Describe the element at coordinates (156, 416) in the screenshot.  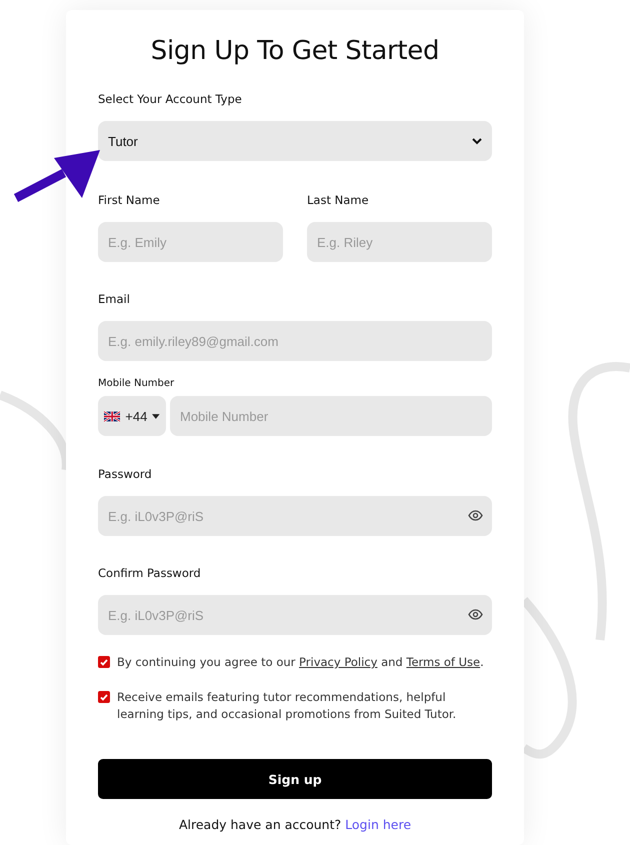
I see `caret-icon` at that location.